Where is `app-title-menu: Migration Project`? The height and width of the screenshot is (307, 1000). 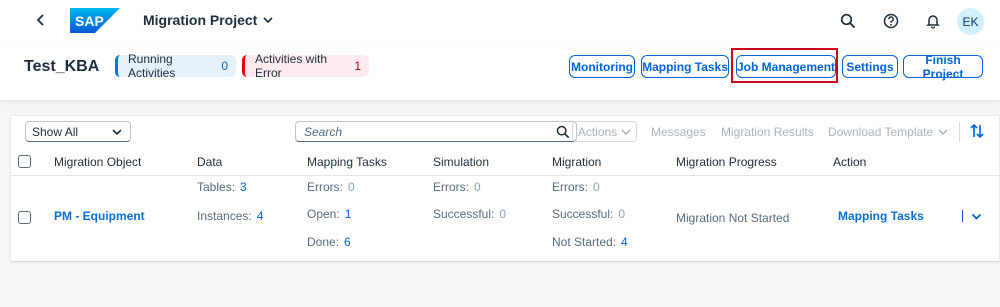
app-title-menu: Migration Project is located at coordinates (208, 20).